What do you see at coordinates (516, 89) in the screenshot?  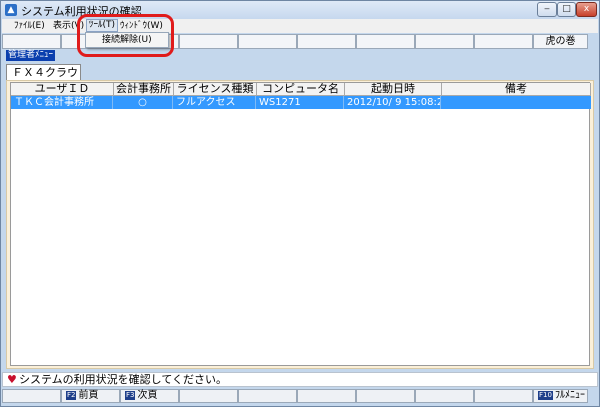 I see `col-header-note: 備考` at bounding box center [516, 89].